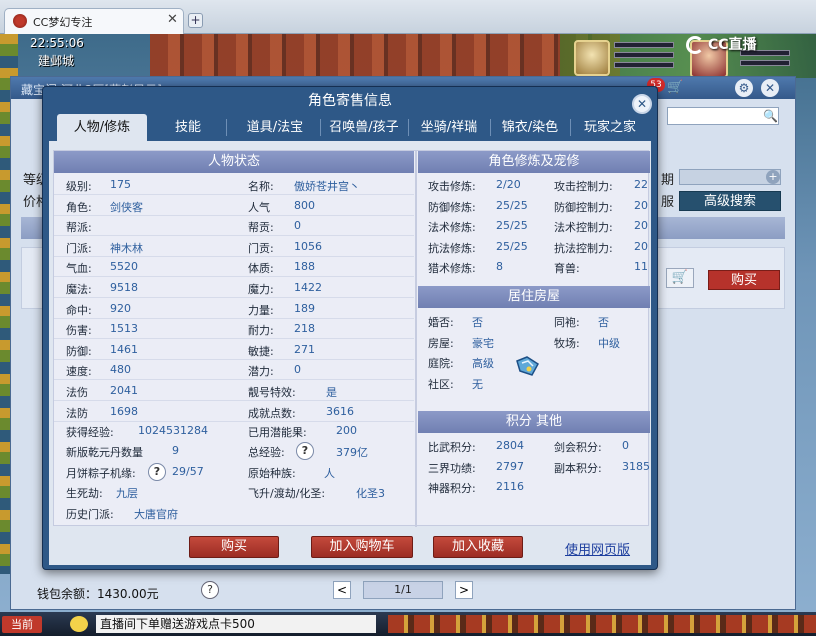 The image size is (816, 636). What do you see at coordinates (350, 101) in the screenshot?
I see `modal-title: 角色寄售信息` at bounding box center [350, 101].